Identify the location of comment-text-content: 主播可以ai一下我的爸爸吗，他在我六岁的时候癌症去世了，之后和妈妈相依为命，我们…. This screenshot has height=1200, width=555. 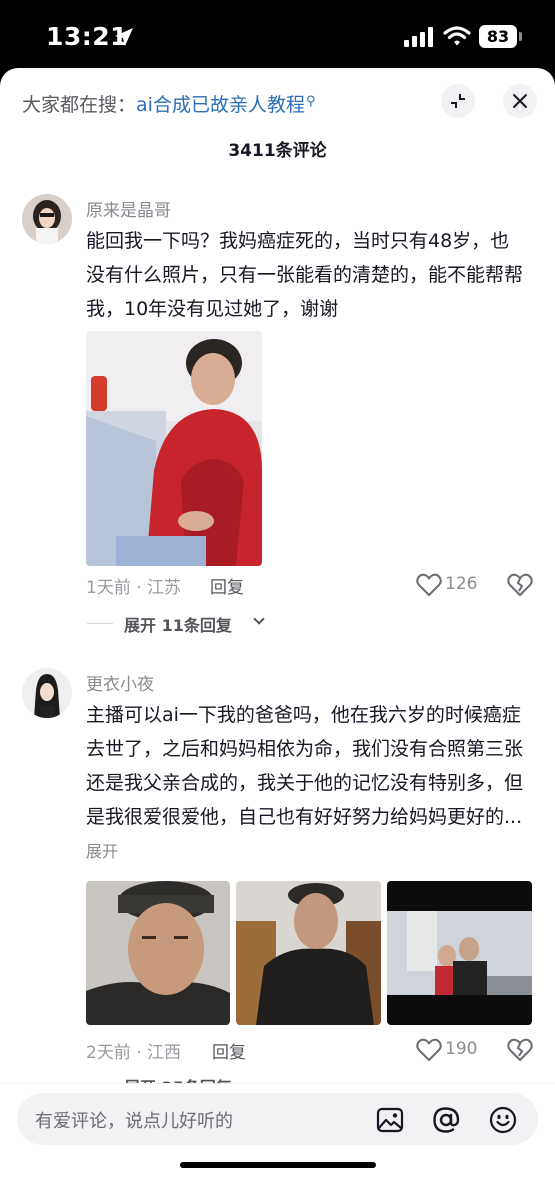
(305, 766).